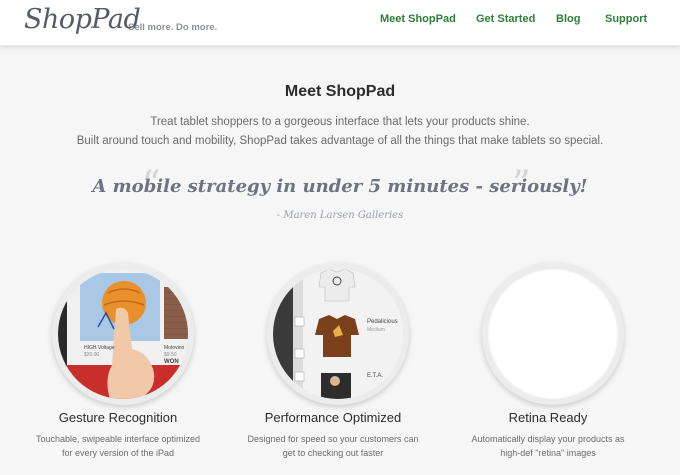 This screenshot has height=475, width=680. I want to click on nav-get-started: Get Started, so click(505, 19).